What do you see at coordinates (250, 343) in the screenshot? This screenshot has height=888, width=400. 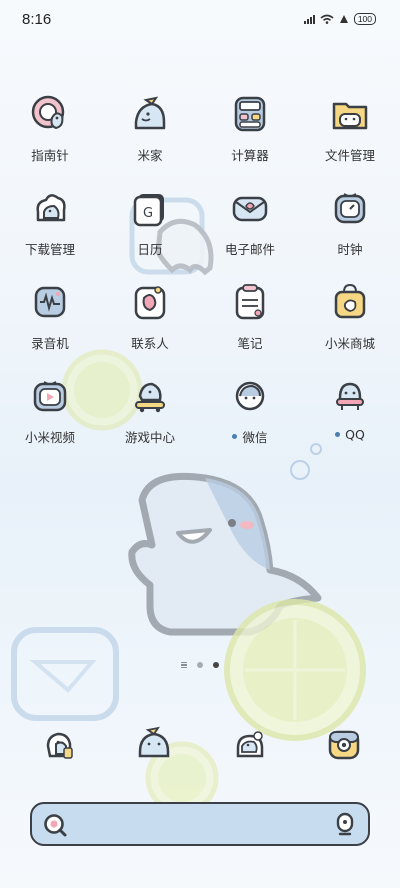 I see `app-label: 笔记` at bounding box center [250, 343].